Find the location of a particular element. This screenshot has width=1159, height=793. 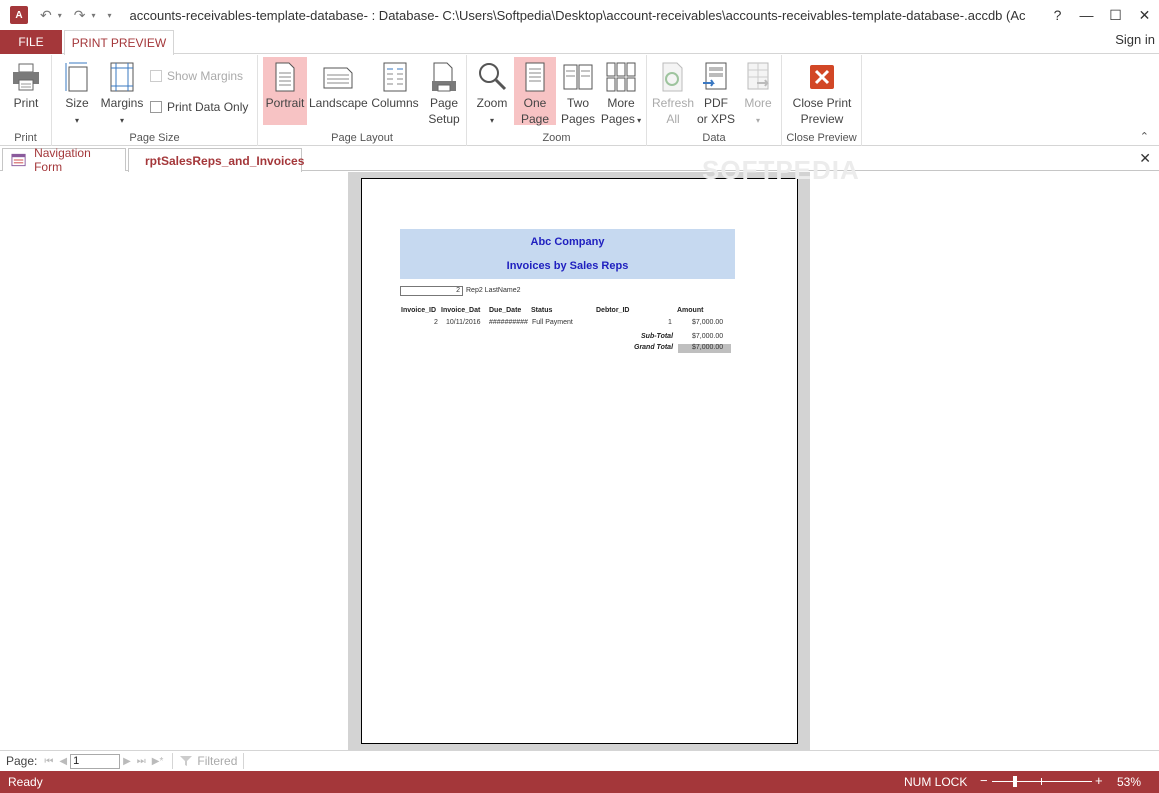

filter-toggle: Filtered is located at coordinates (208, 761).